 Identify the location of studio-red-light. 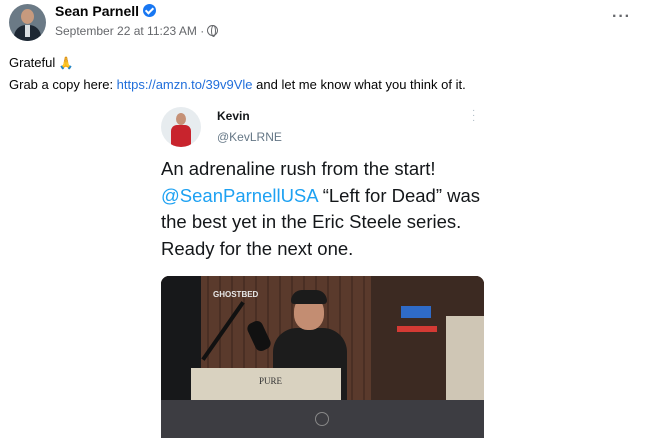
(417, 329).